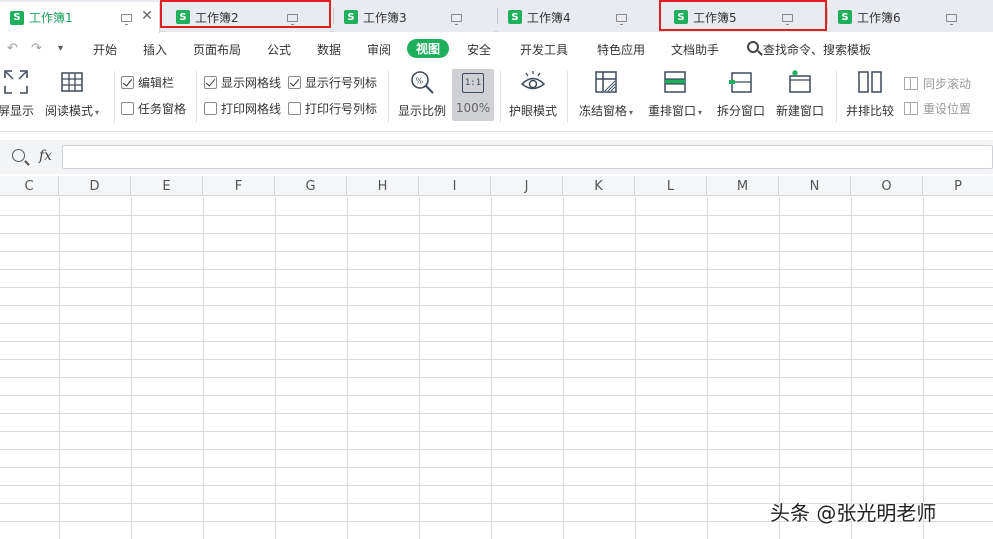  I want to click on zoom-search-icon, so click(18, 155).